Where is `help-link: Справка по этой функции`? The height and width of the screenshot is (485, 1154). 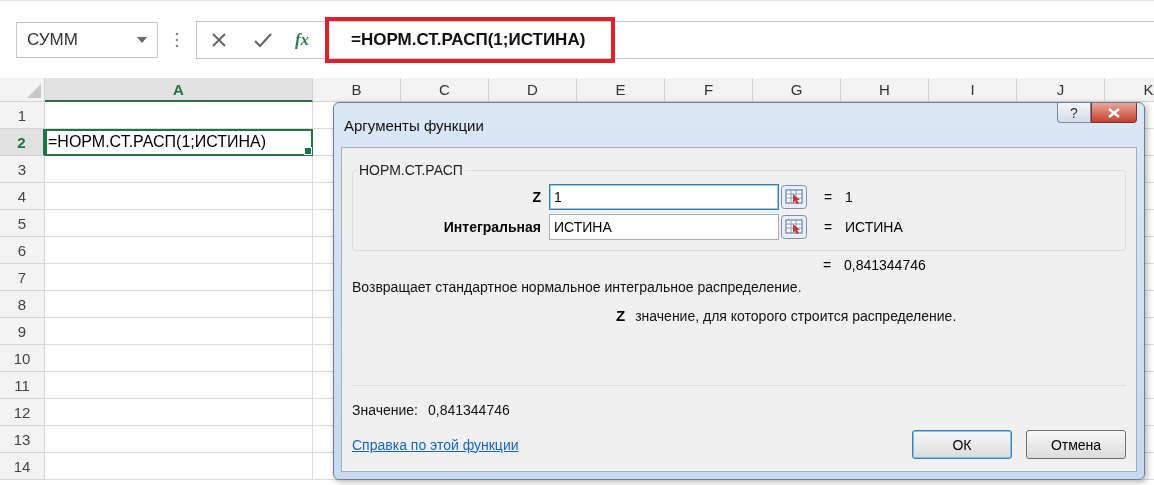 help-link: Справка по этой функции is located at coordinates (435, 444).